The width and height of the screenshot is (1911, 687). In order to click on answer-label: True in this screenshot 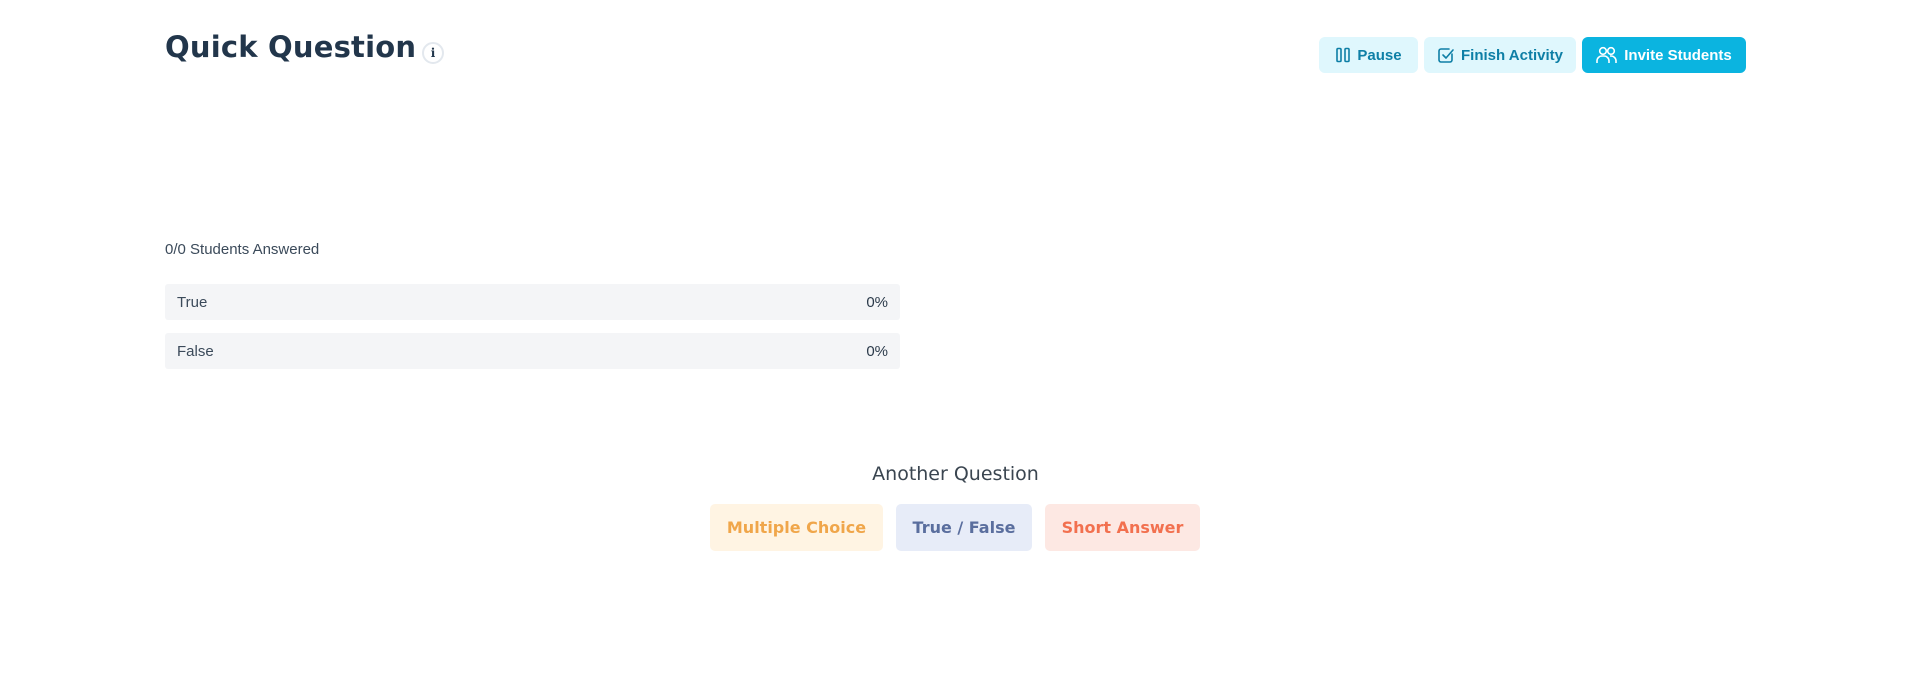, I will do `click(192, 302)`.